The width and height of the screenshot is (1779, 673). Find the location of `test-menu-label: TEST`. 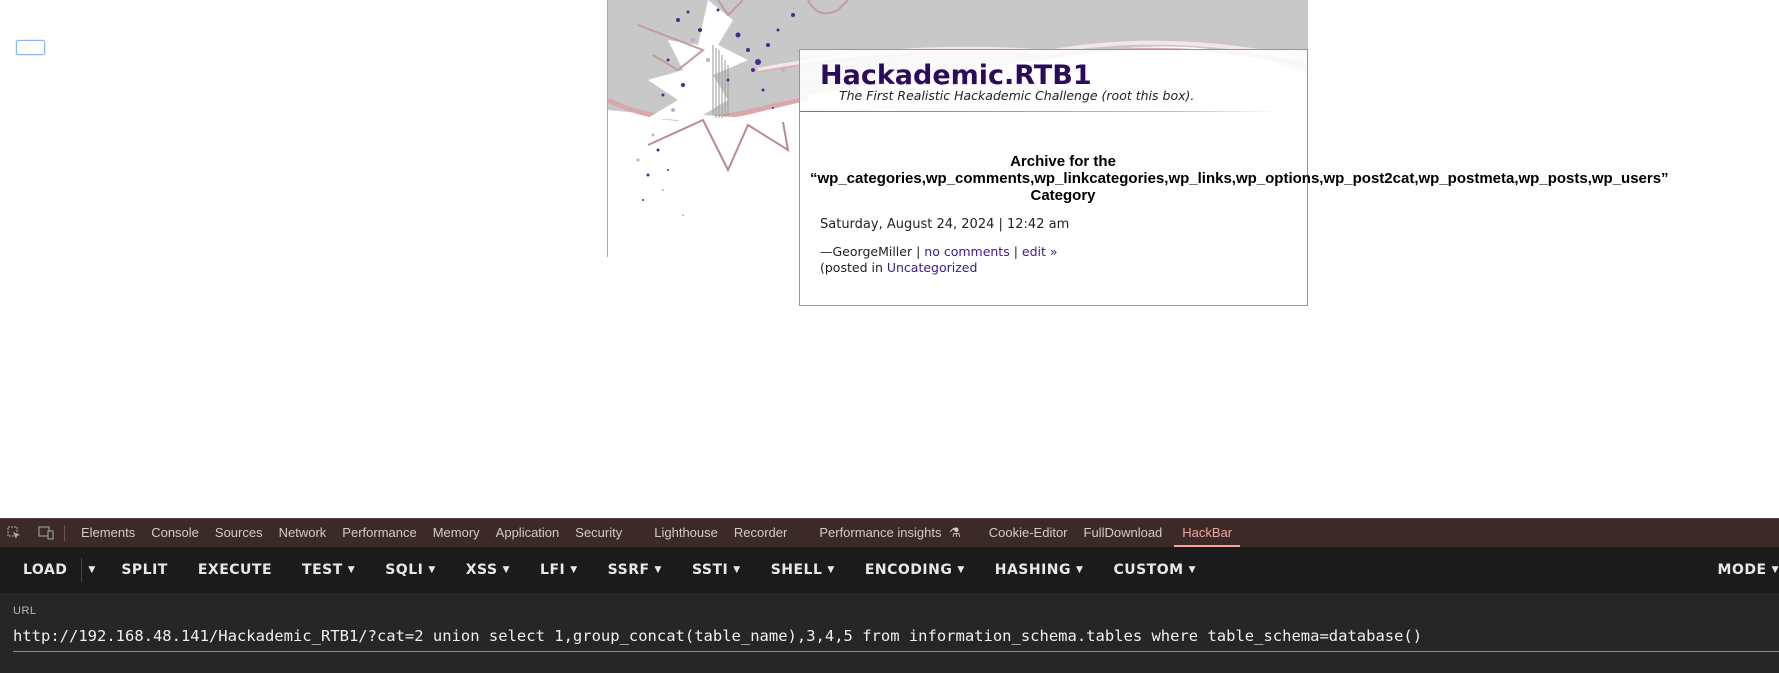

test-menu-label: TEST is located at coordinates (322, 570).